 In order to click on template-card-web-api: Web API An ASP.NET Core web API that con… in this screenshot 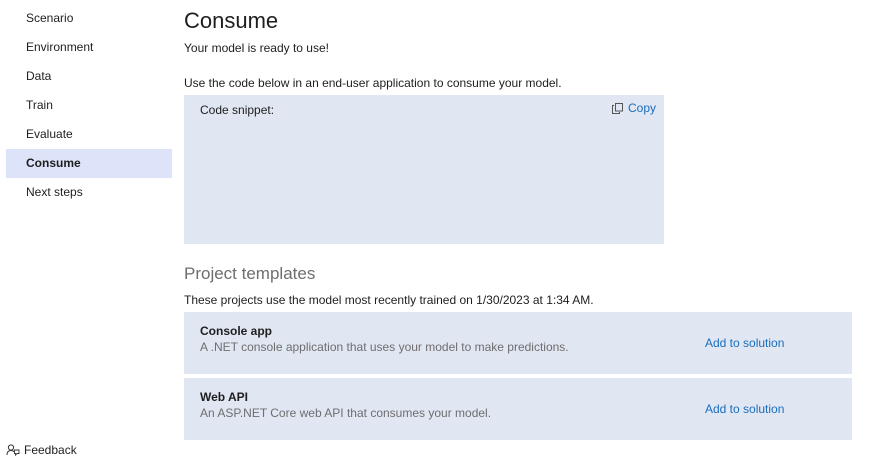, I will do `click(518, 409)`.